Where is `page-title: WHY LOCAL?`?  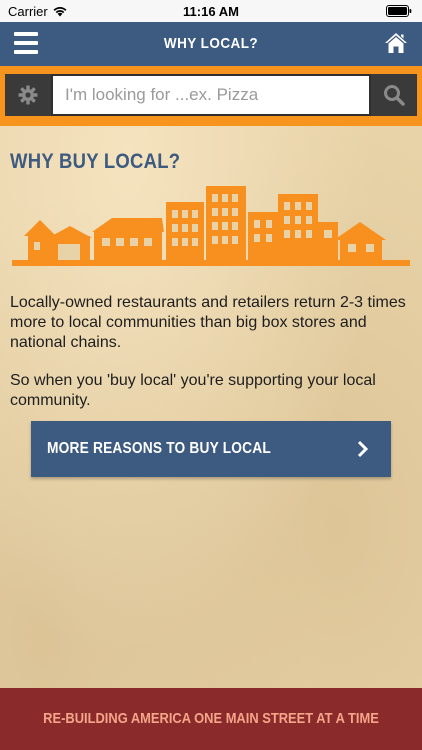 page-title: WHY LOCAL? is located at coordinates (211, 43).